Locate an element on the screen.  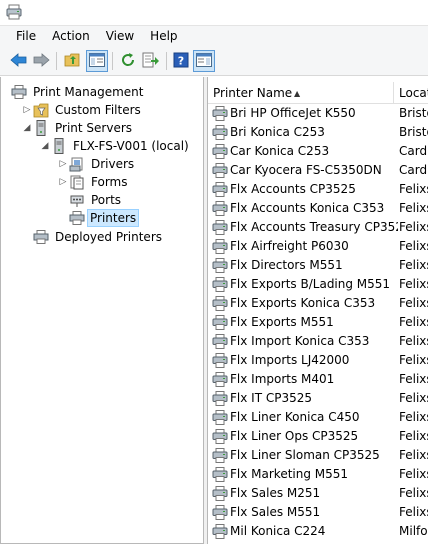
printer-name-cell: Flx Import Konica C353 is located at coordinates (300, 341).